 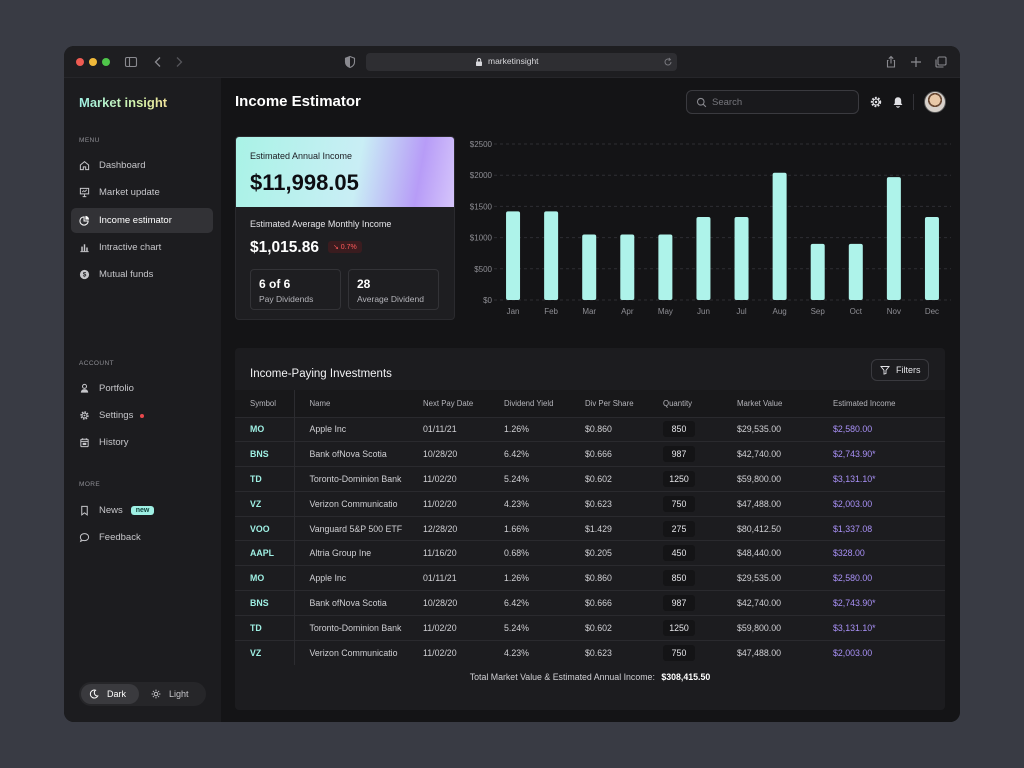 I want to click on back-icon, so click(x=158, y=62).